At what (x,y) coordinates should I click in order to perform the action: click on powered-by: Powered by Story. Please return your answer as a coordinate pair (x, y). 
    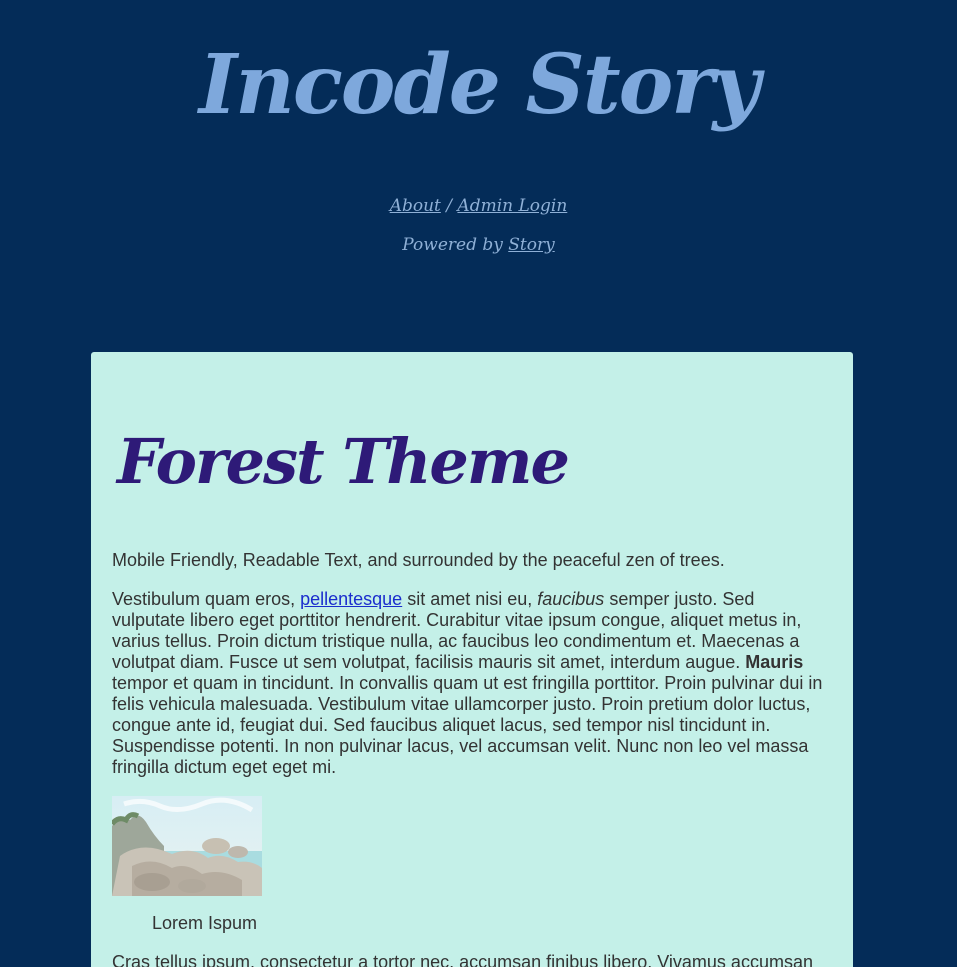
    Looking at the image, I should click on (478, 245).